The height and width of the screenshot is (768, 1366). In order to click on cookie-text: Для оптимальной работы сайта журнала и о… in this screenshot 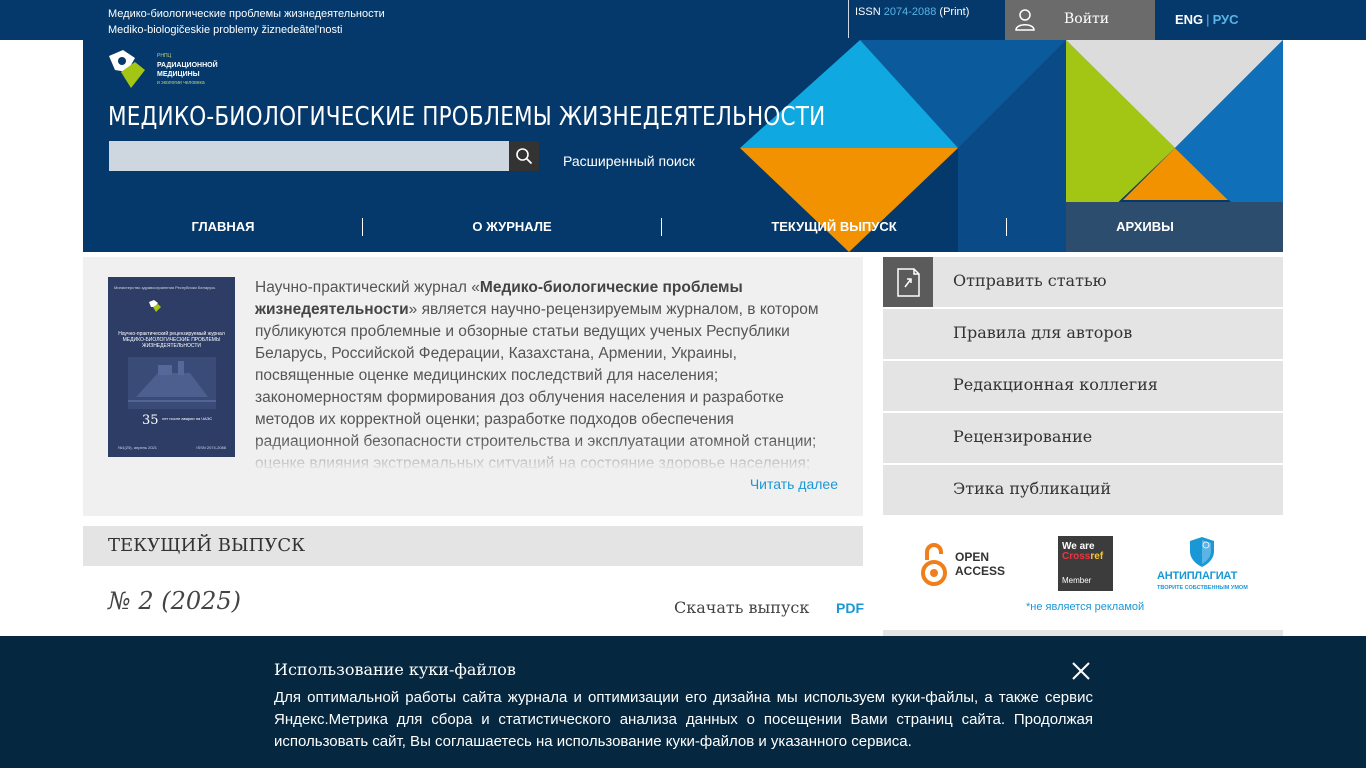, I will do `click(683, 719)`.